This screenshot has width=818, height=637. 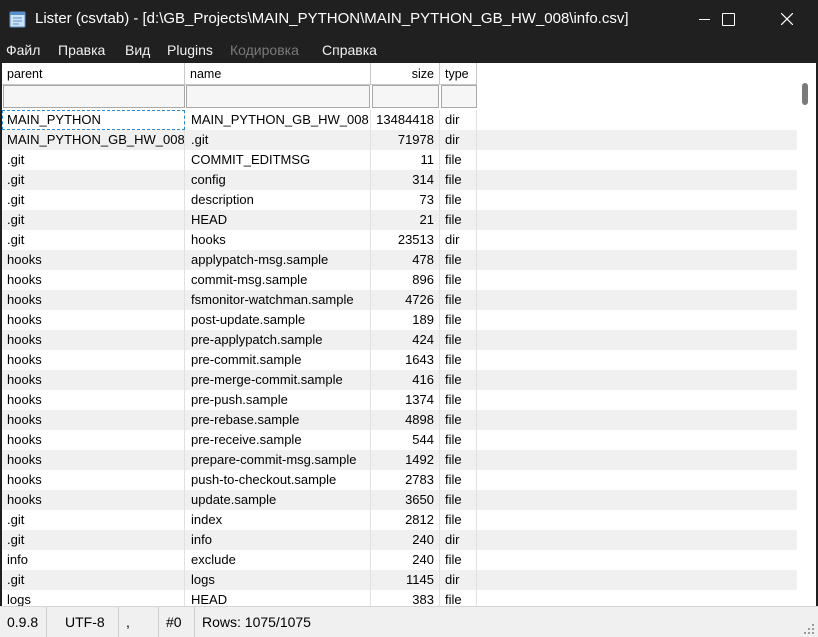 What do you see at coordinates (405, 160) in the screenshot?
I see `cell-size: 11` at bounding box center [405, 160].